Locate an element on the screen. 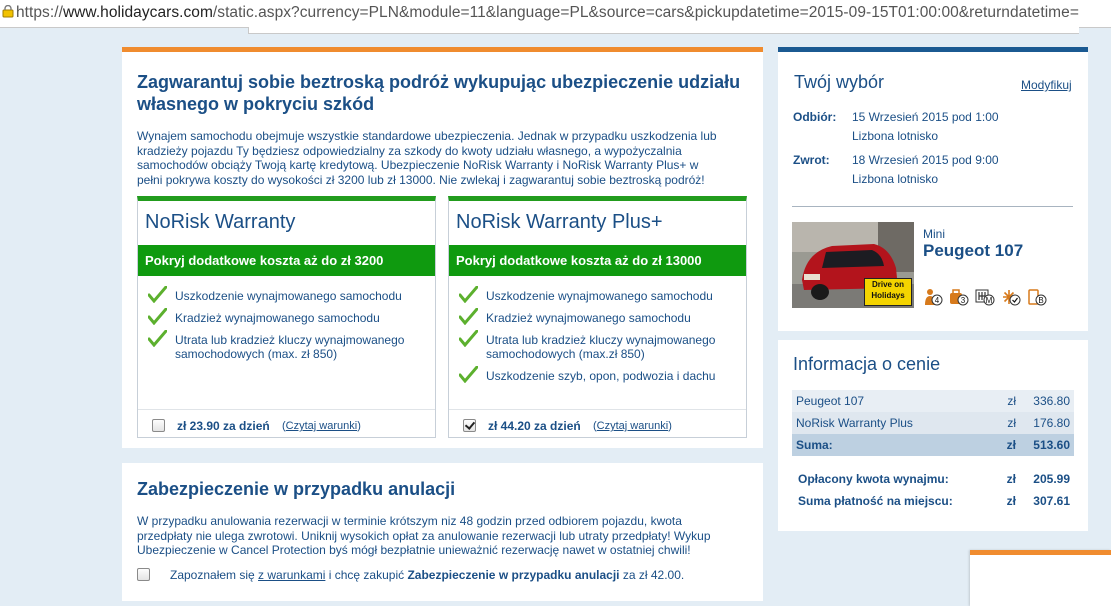 The image size is (1111, 606). norisk-warranty-plus-title: NoRisk Warranty Plus+ is located at coordinates (559, 222).